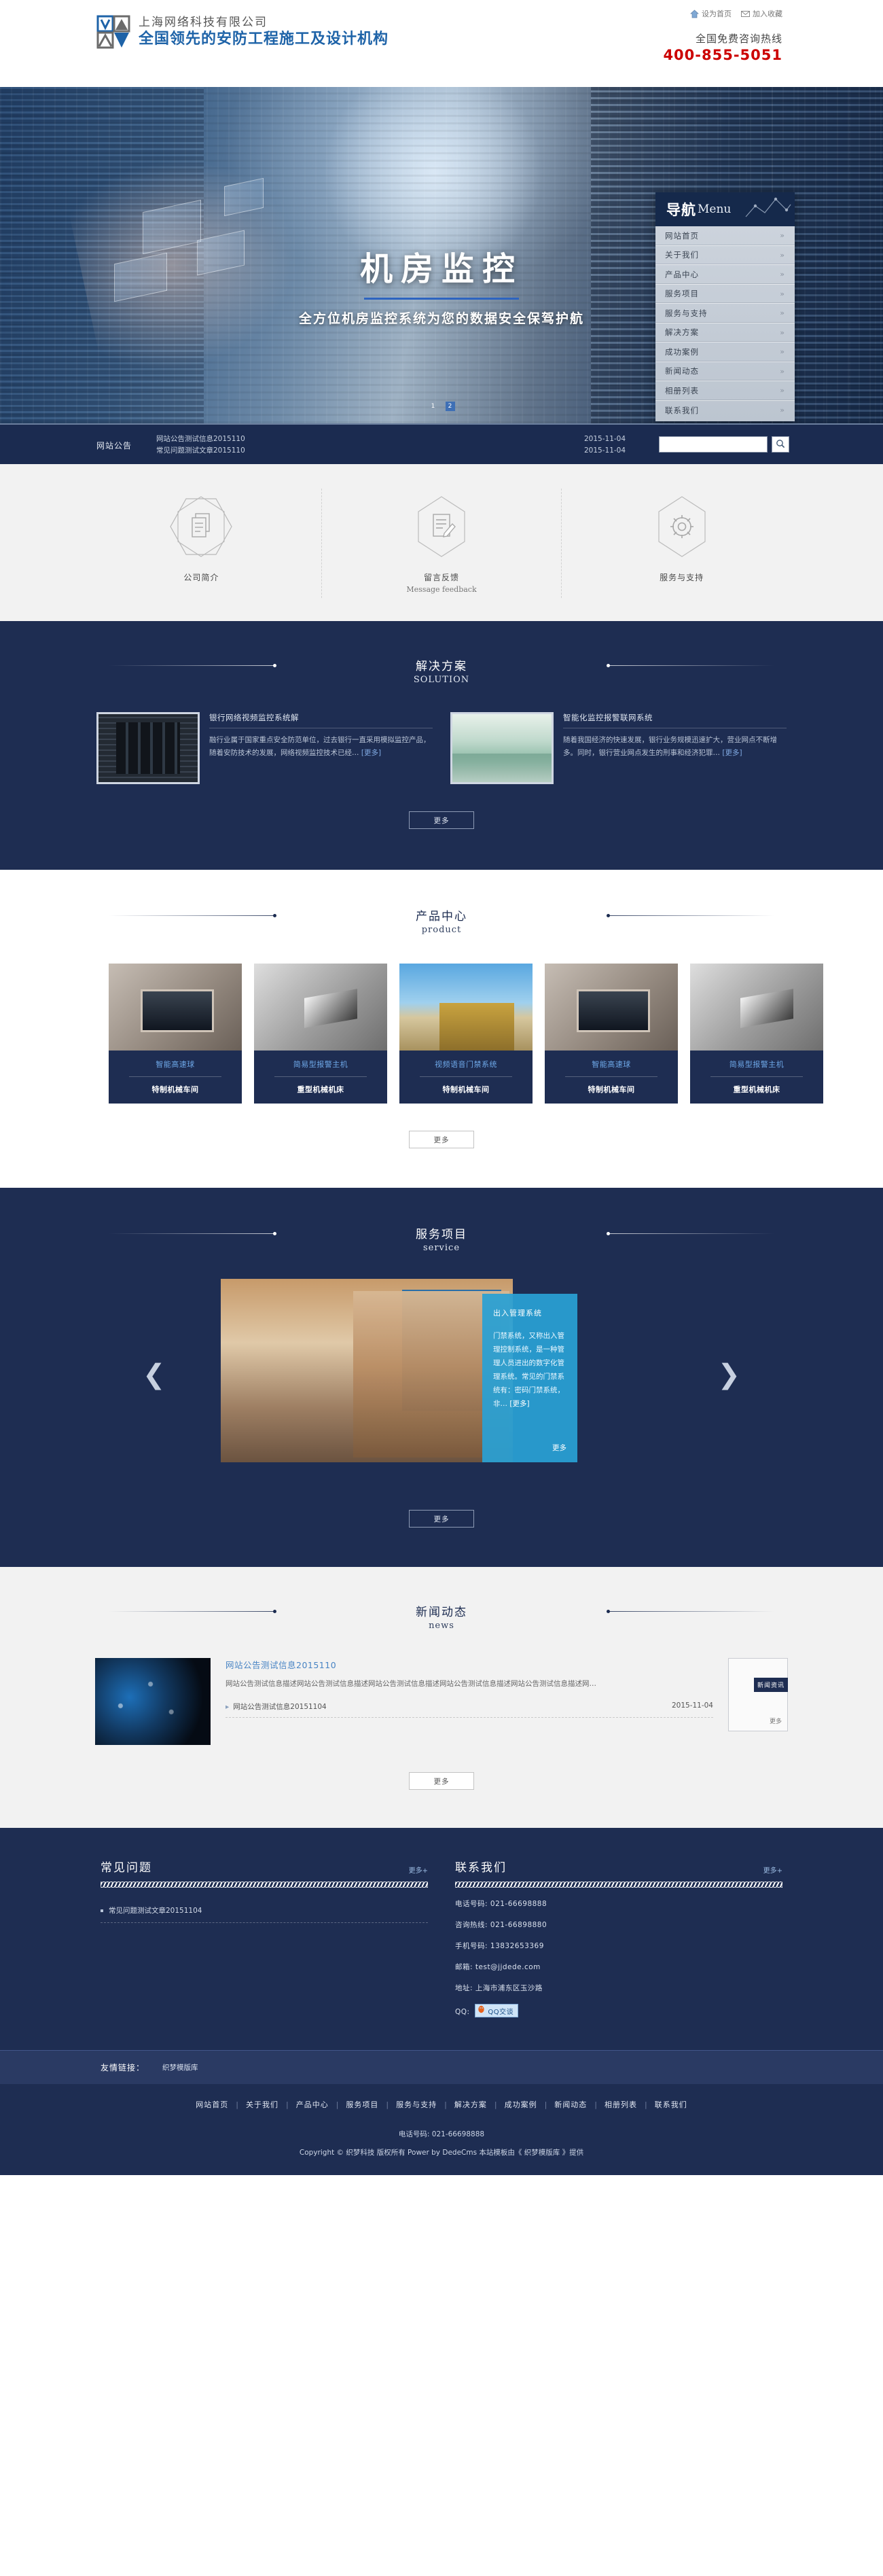 The width and height of the screenshot is (883, 2576). Describe the element at coordinates (738, 39) in the screenshot. I see `hotline-label: 全国免费咨询热线` at that location.